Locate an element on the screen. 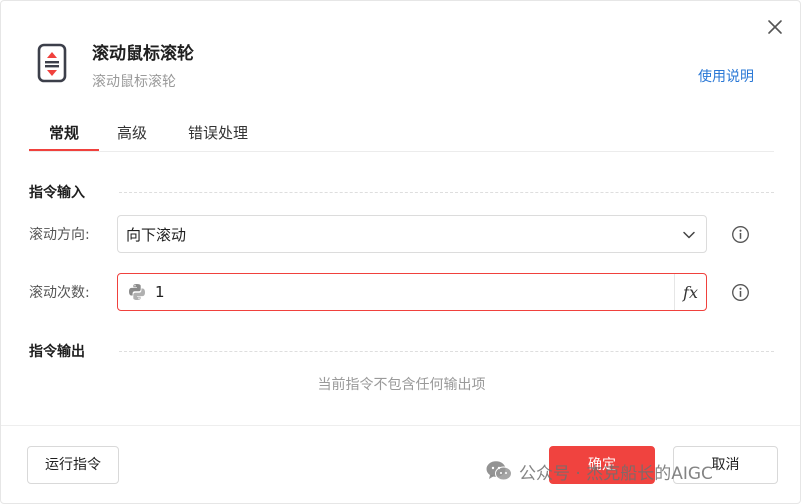  expression-button: fx is located at coordinates (690, 292).